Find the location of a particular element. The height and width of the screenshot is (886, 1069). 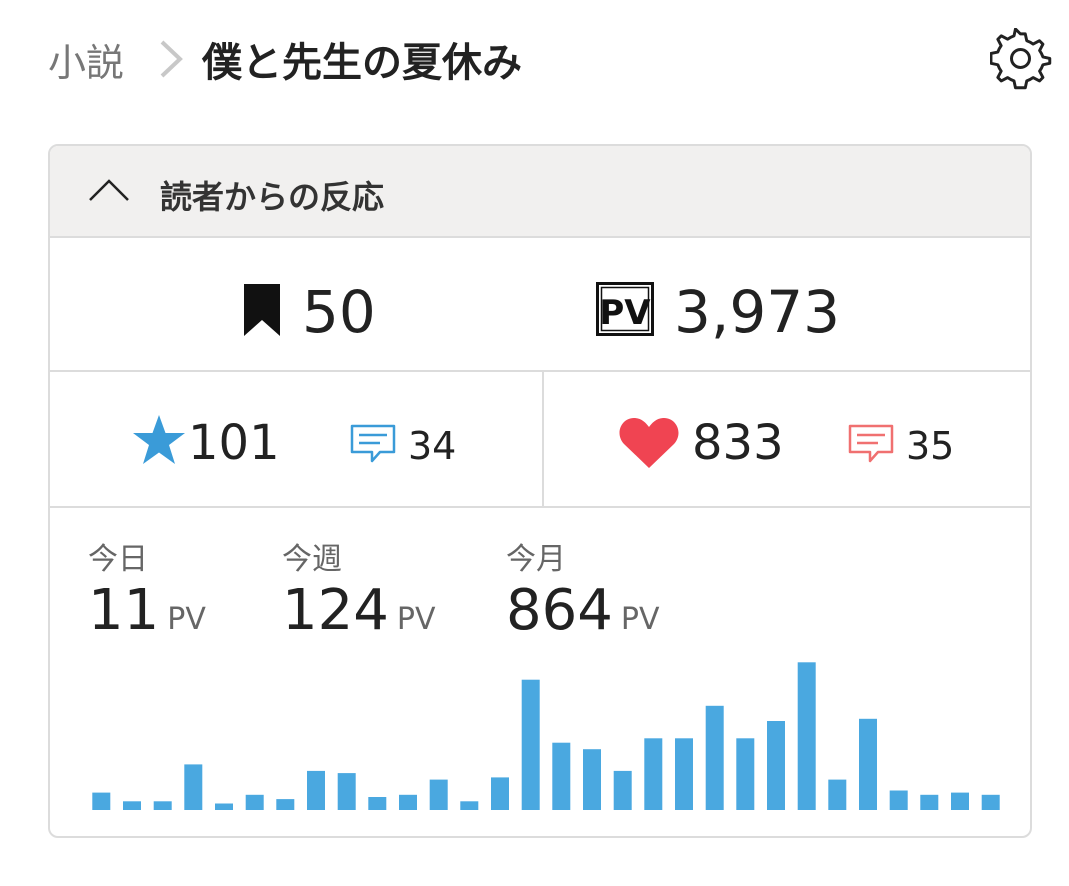

top-bar: 小説 僕と先生の夏休み is located at coordinates (534, 60).